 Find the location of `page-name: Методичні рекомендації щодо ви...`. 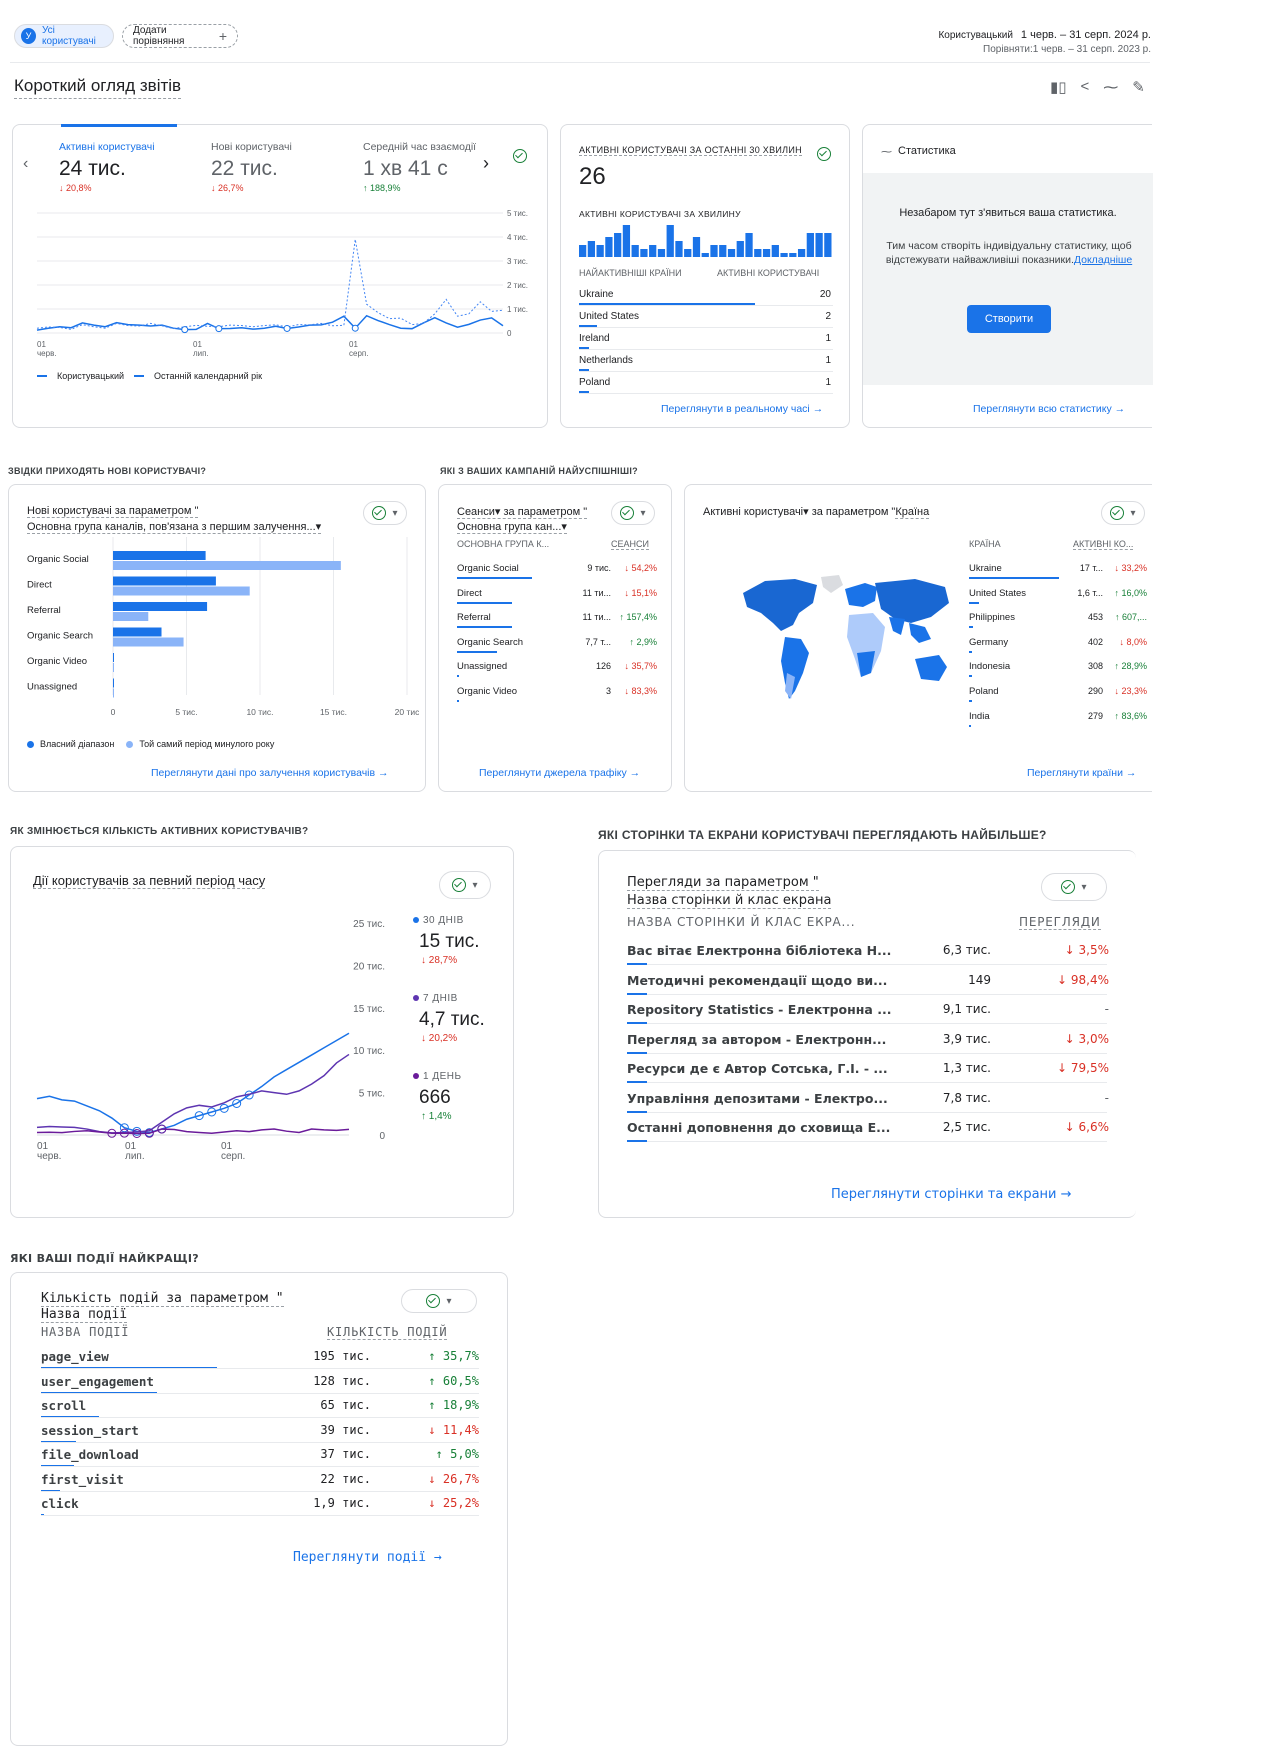

page-name: Методичні рекомендації щодо ви... is located at coordinates (757, 980).